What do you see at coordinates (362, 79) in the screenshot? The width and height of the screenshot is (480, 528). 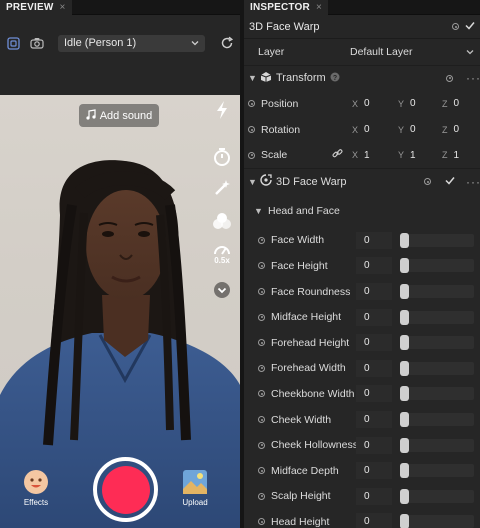 I see `transform-header: ▼ Transform ? ···` at bounding box center [362, 79].